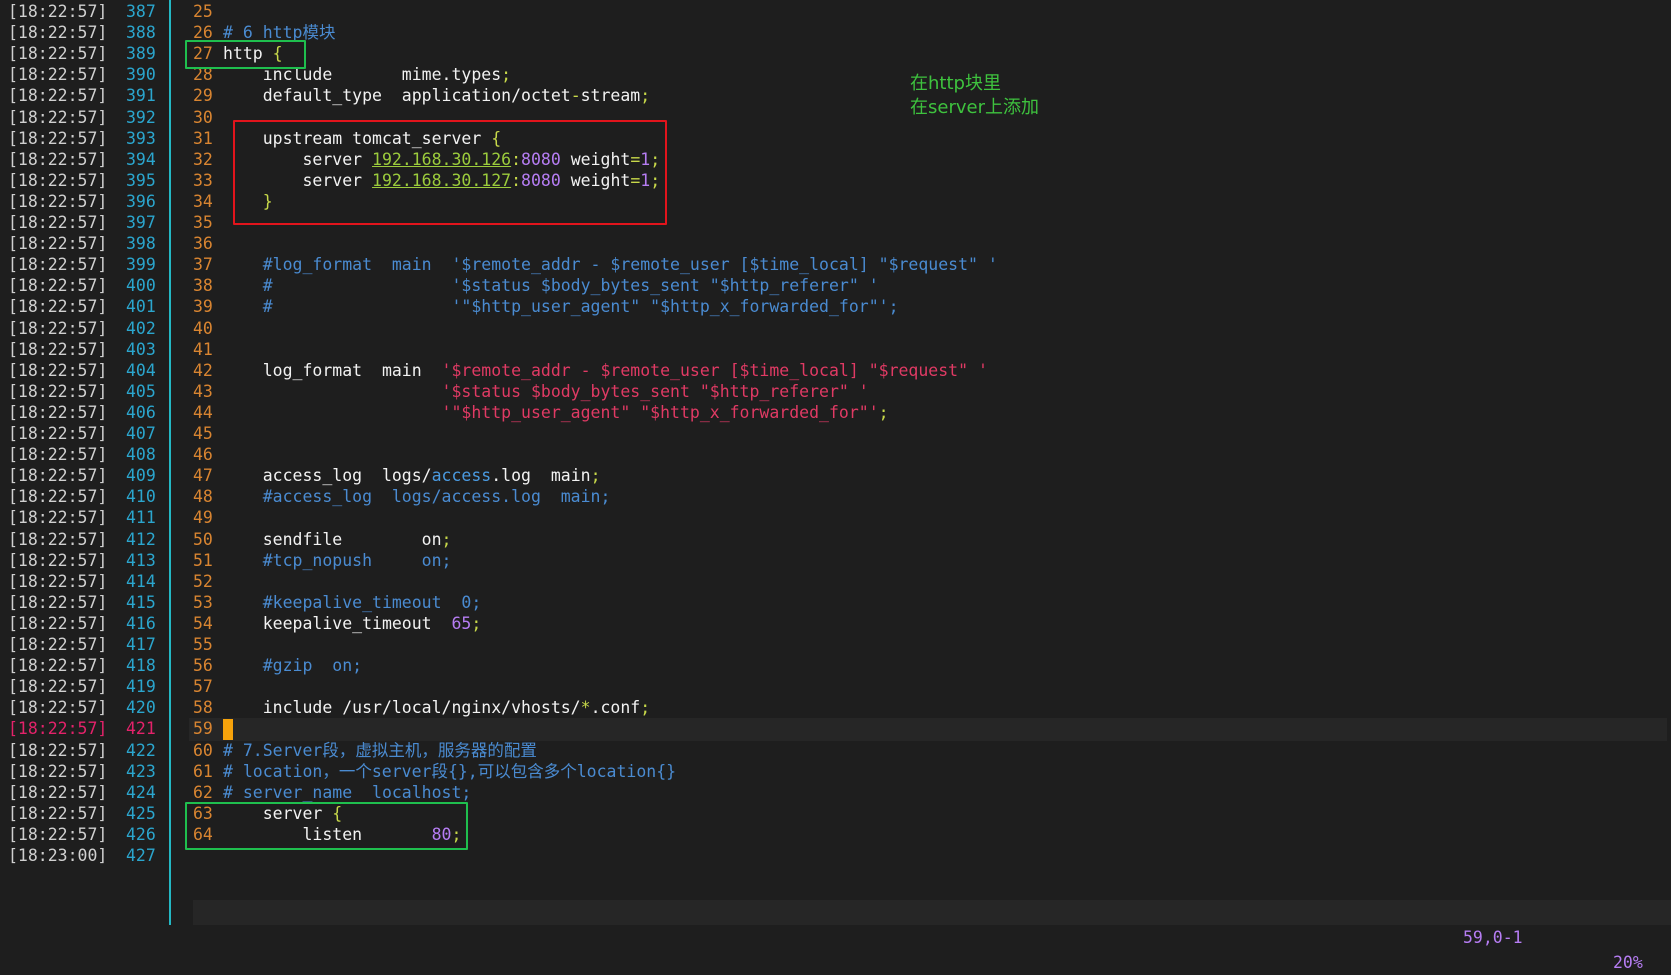 The image size is (1671, 975). Describe the element at coordinates (928, 497) in the screenshot. I see `code-line: 48 #access_log logs/access.log main;` at that location.